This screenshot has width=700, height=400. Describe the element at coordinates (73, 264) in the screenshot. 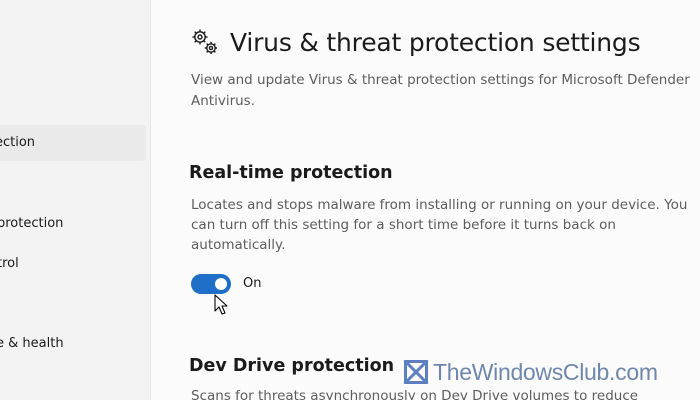

I see `sidebar-item-app-browser-control: trol` at that location.